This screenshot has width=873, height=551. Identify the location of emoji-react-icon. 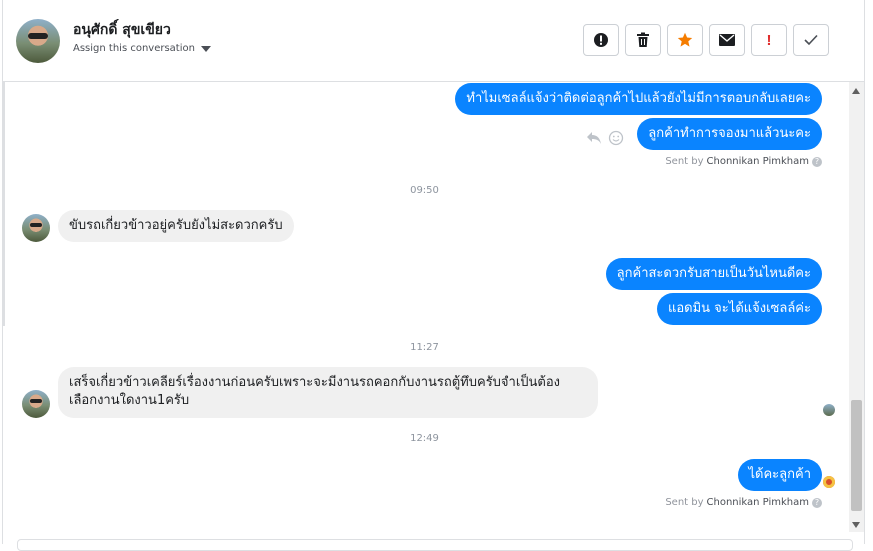
(616, 138).